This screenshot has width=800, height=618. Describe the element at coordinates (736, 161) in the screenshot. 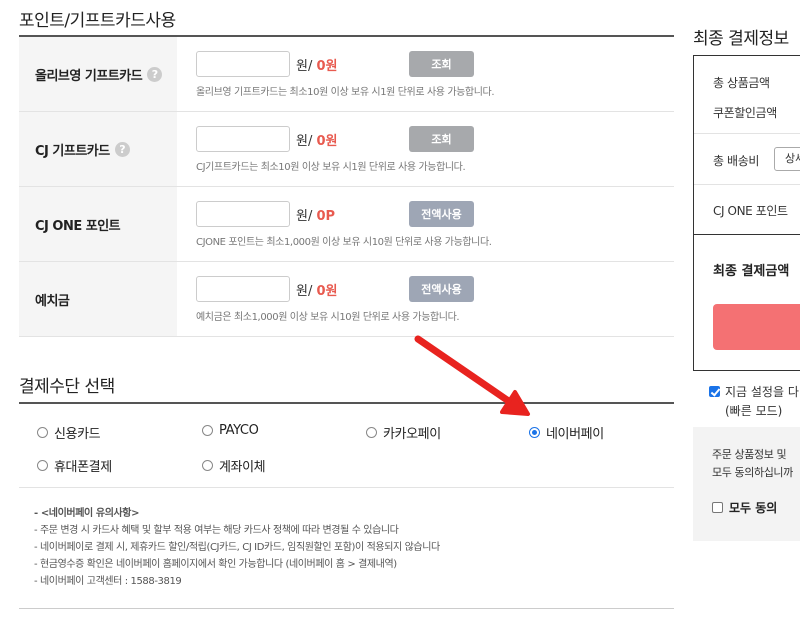

I see `shipping-label: 총 배송비` at that location.